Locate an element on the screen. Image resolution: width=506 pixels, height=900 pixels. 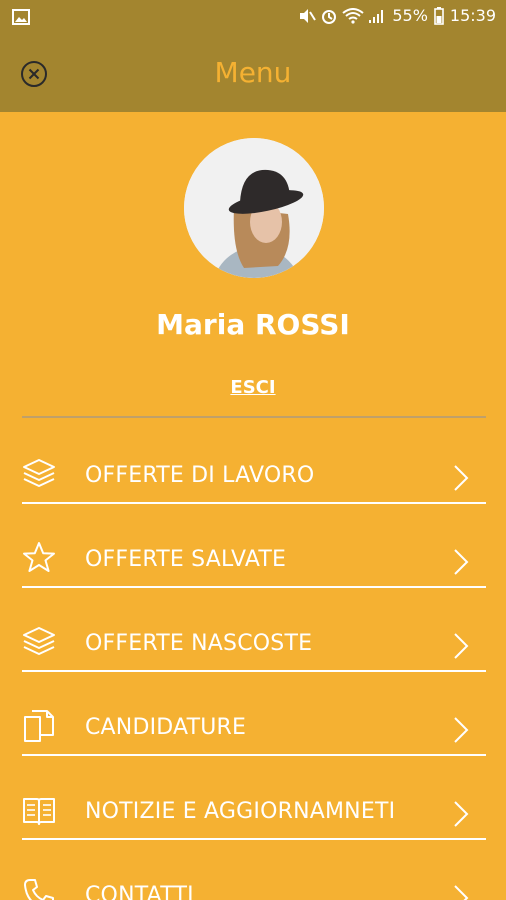
menu-item-offerte-nascoste: OFFERTE NASCOSTE is located at coordinates (254, 643).